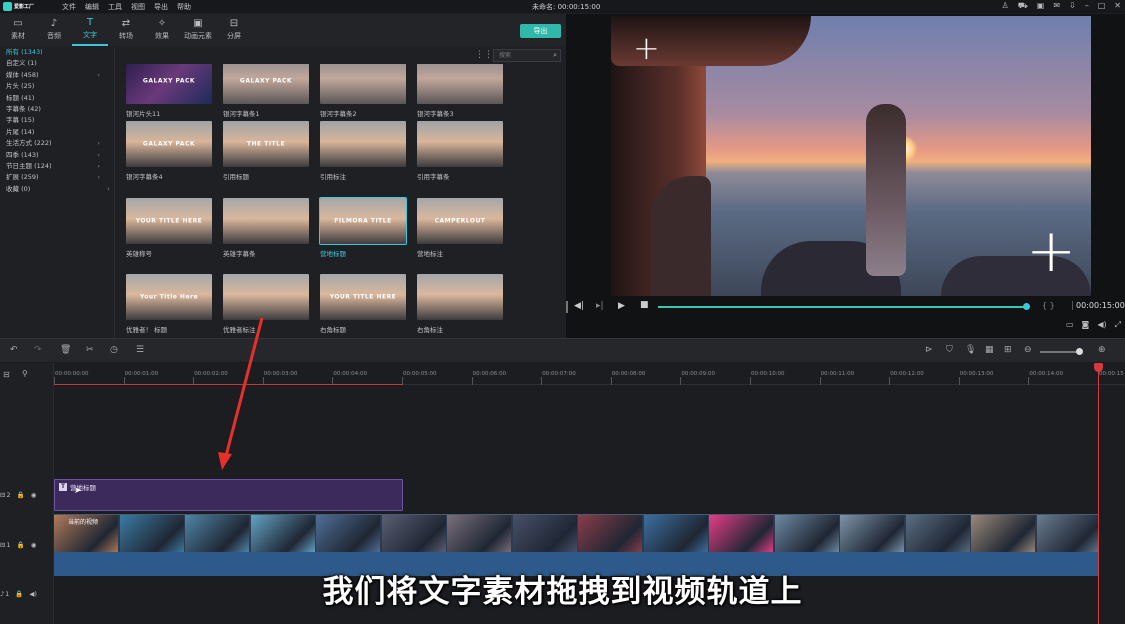 The height and width of the screenshot is (624, 1125). What do you see at coordinates (562, 592) in the screenshot?
I see `caption-subtitle: 我们将文字素材拖拽到视频轨道上` at bounding box center [562, 592].